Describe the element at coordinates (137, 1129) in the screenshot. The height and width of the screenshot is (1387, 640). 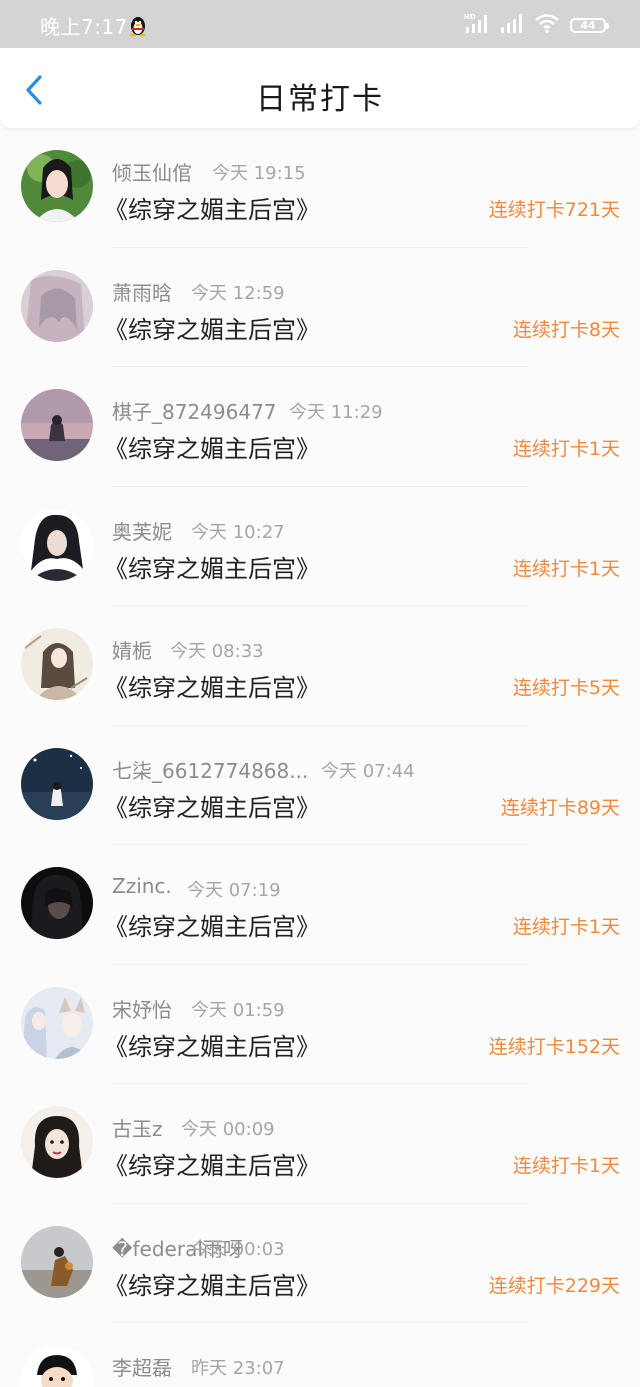
I see `user-name: 古玉z` at that location.